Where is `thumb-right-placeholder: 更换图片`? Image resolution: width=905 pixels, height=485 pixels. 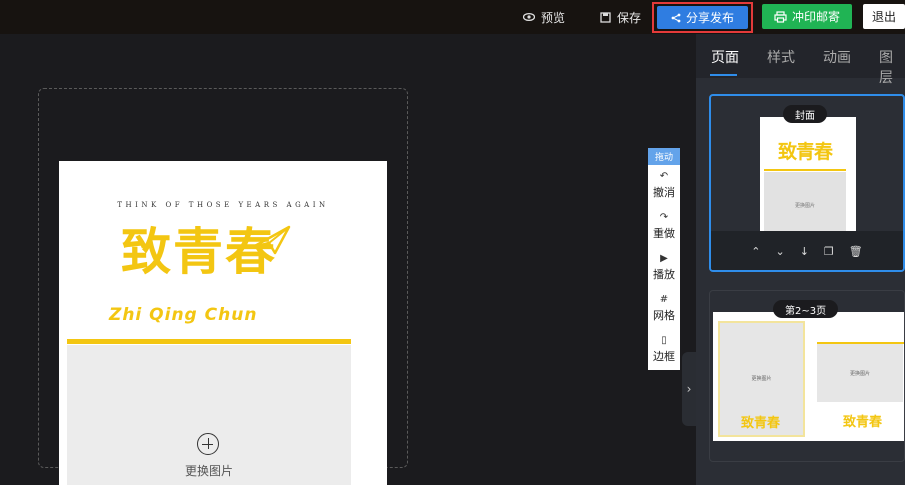 thumb-right-placeholder: 更换图片 is located at coordinates (860, 373).